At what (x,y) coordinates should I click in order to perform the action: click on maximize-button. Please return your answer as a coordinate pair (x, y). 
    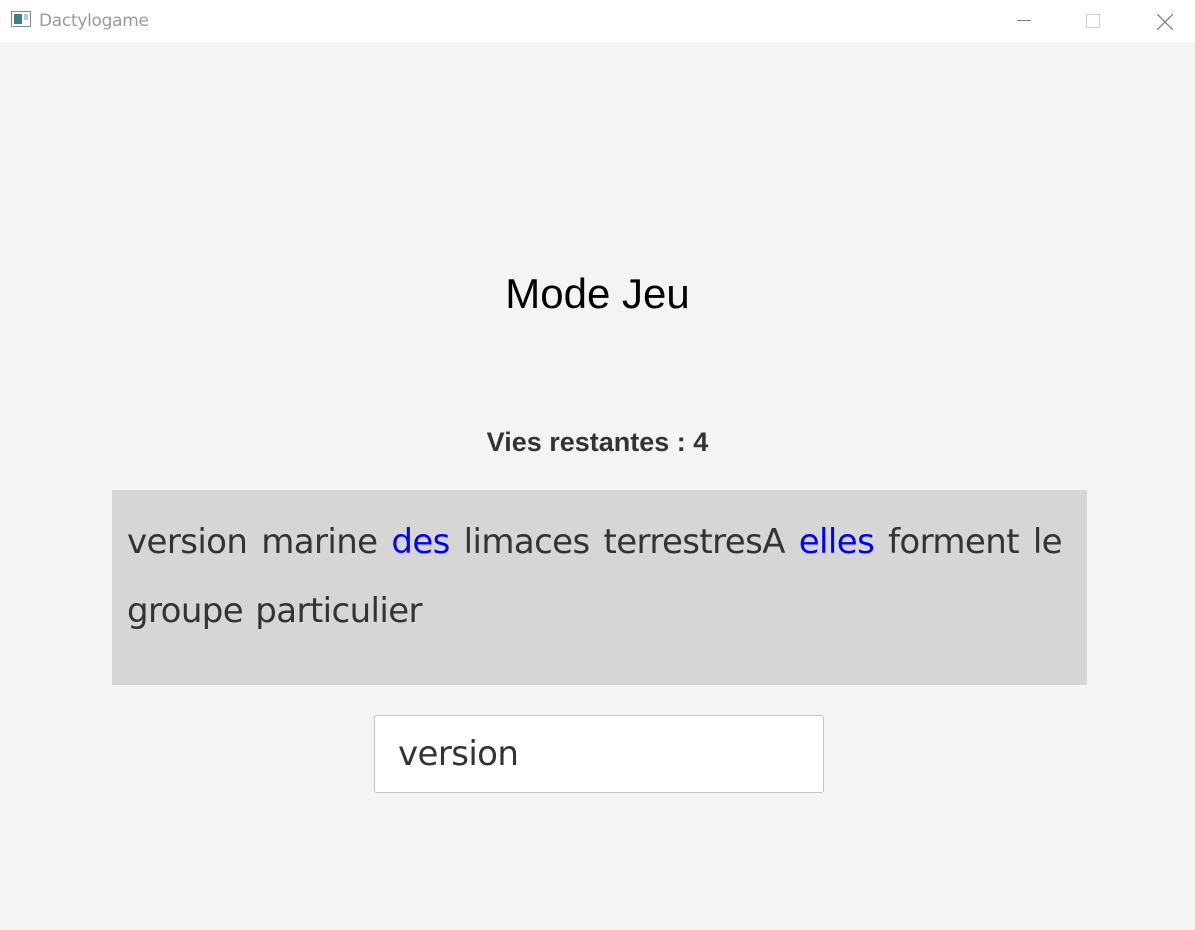
    Looking at the image, I should click on (1093, 21).